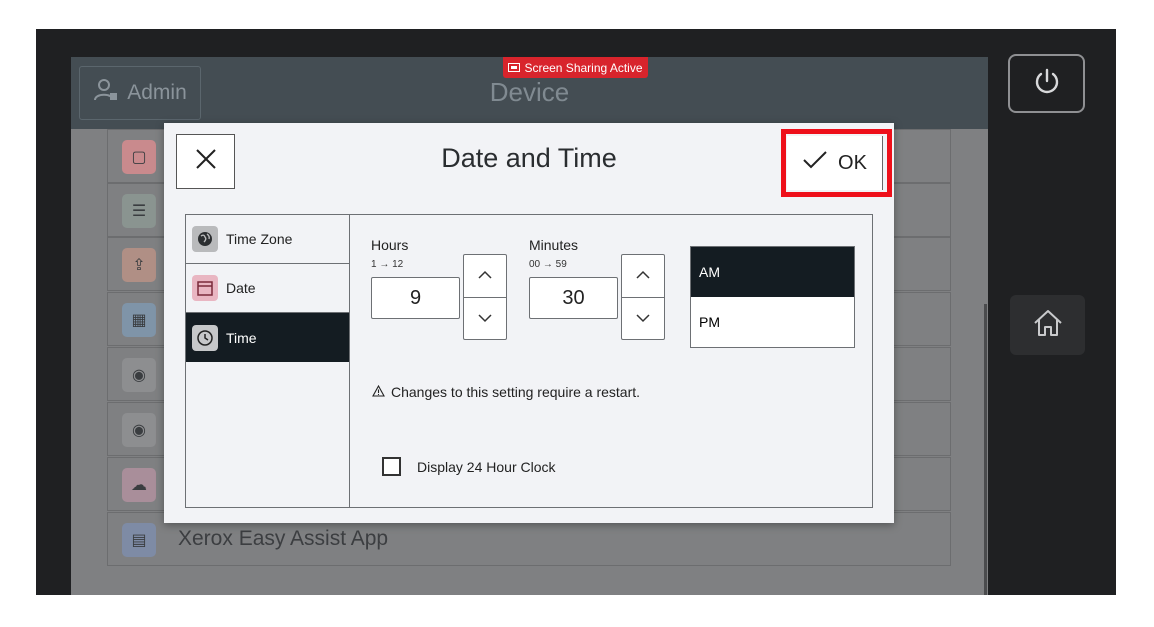 Image resolution: width=1154 pixels, height=627 pixels. I want to click on minutes-stepper, so click(643, 297).